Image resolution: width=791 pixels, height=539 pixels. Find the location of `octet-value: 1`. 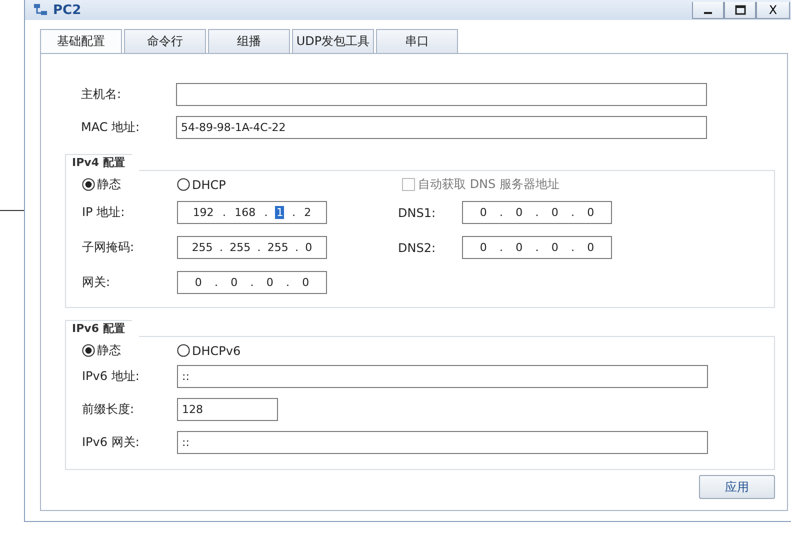

octet-value: 1 is located at coordinates (279, 212).